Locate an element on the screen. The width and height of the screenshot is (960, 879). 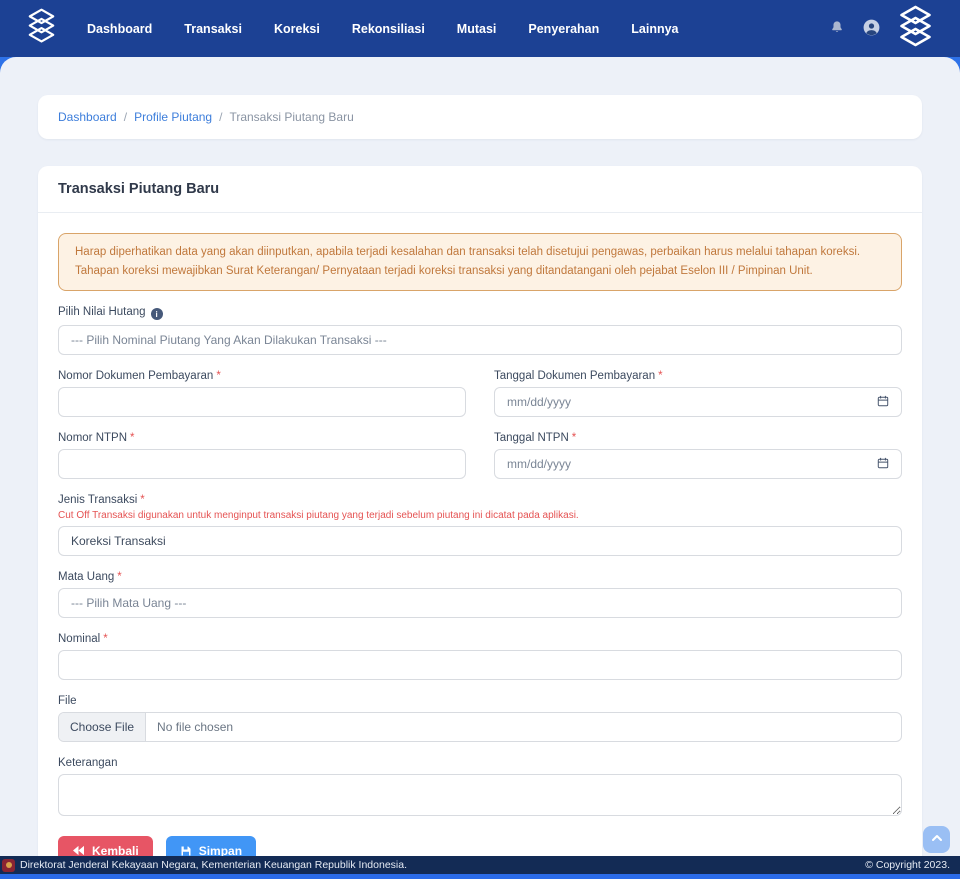
save-icon is located at coordinates (186, 850).